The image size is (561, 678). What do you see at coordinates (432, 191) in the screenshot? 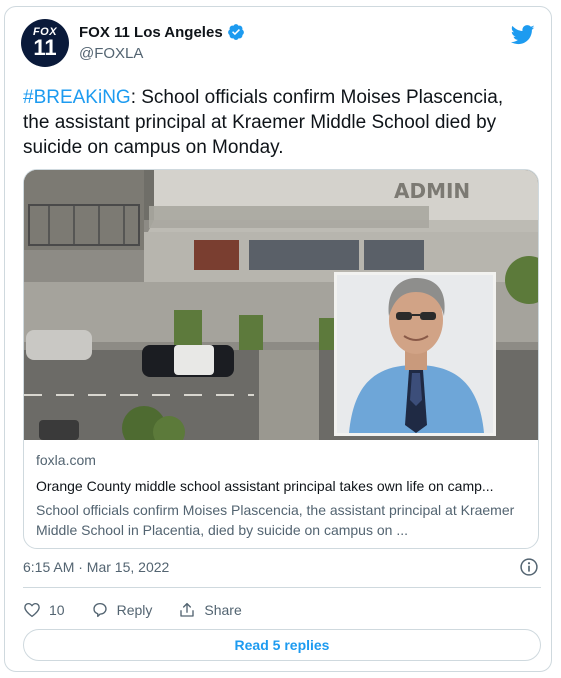
I see `admin-sign-text: ADMIN` at bounding box center [432, 191].